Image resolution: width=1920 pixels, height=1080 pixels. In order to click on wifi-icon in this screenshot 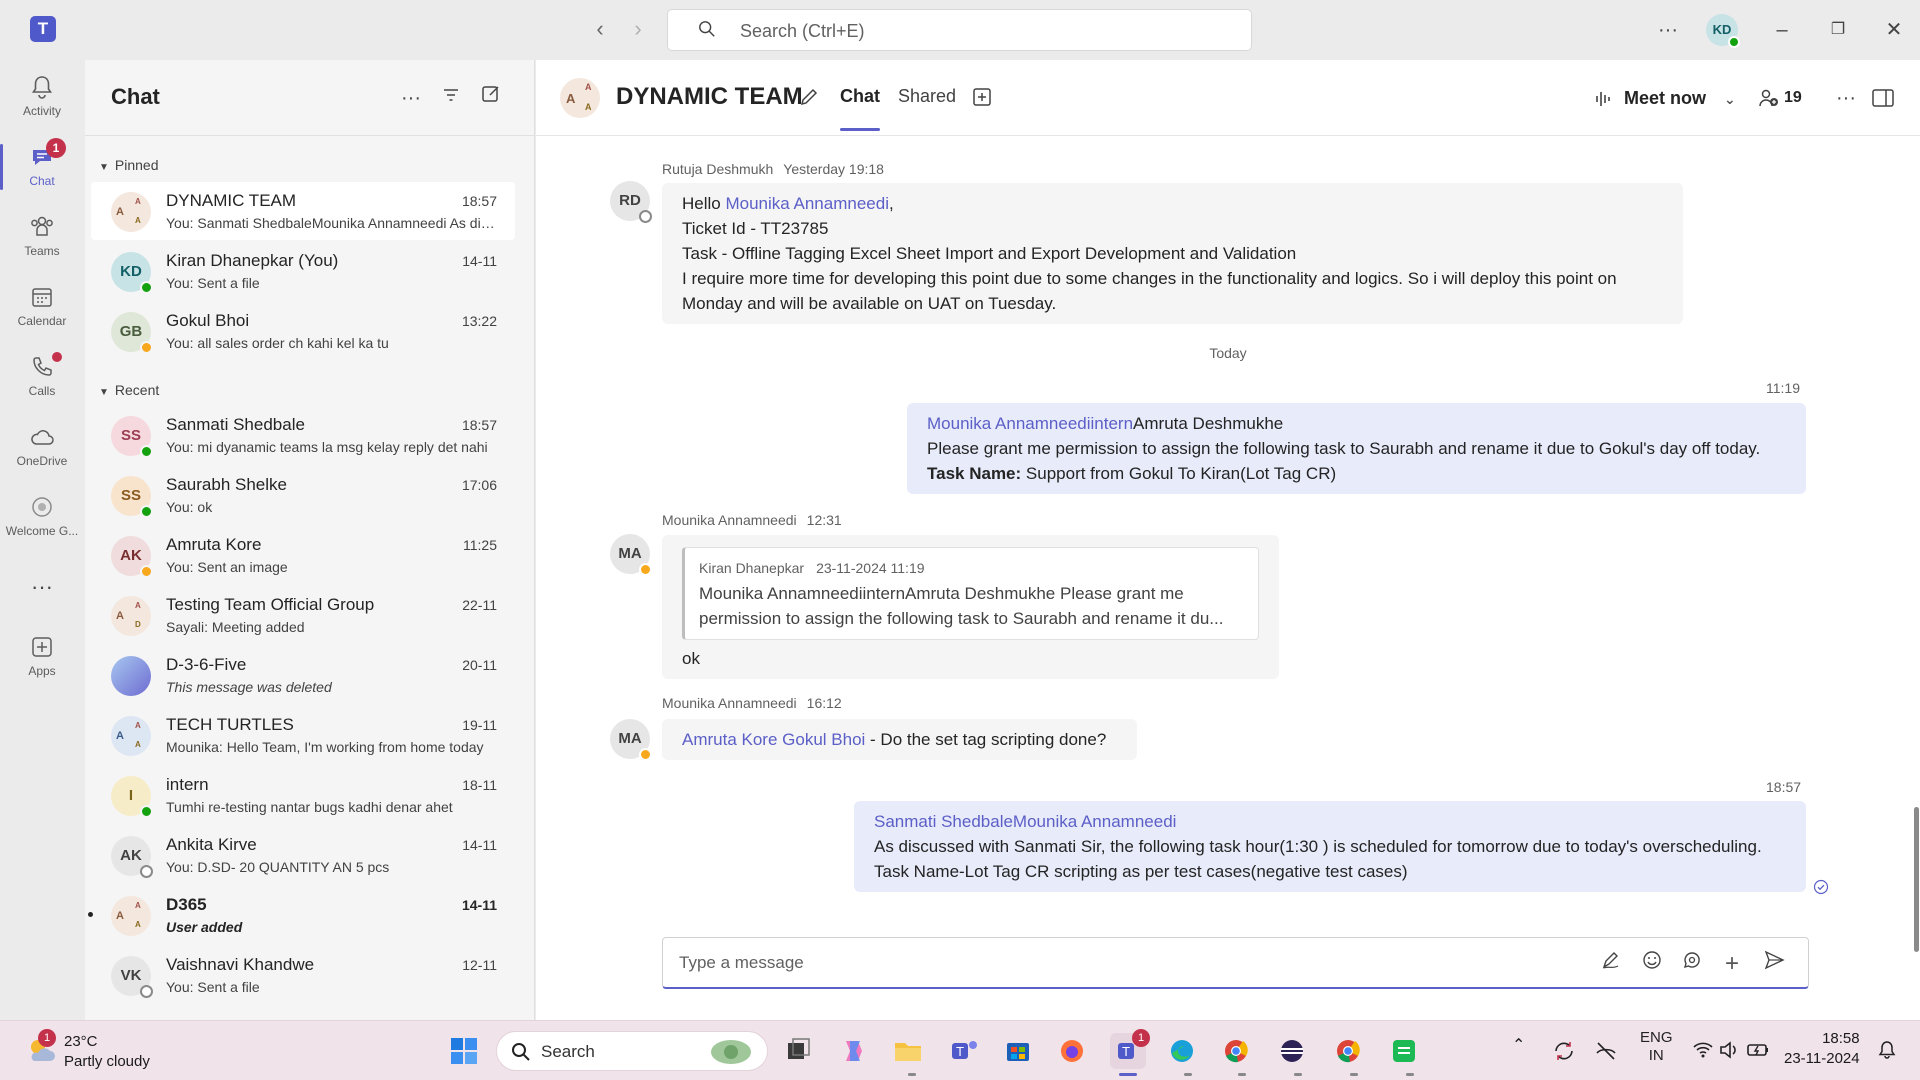, I will do `click(1703, 1050)`.